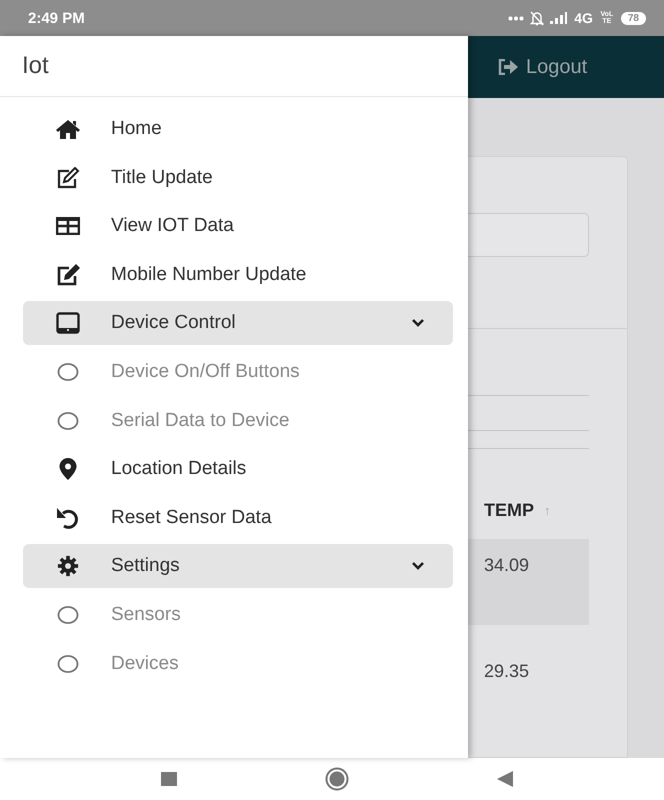 The width and height of the screenshot is (664, 800). Describe the element at coordinates (505, 779) in the screenshot. I see `back-icon` at that location.